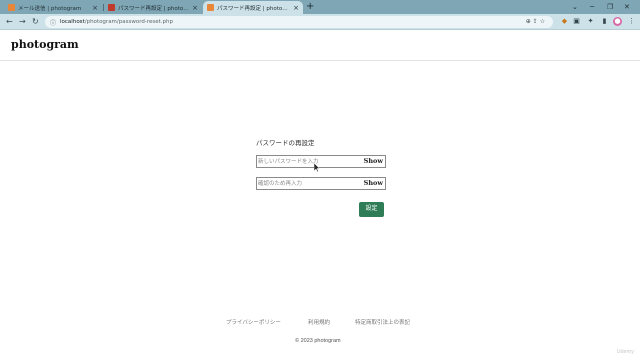 The image size is (640, 360). I want to click on info-icon: ⓘ, so click(53, 22).